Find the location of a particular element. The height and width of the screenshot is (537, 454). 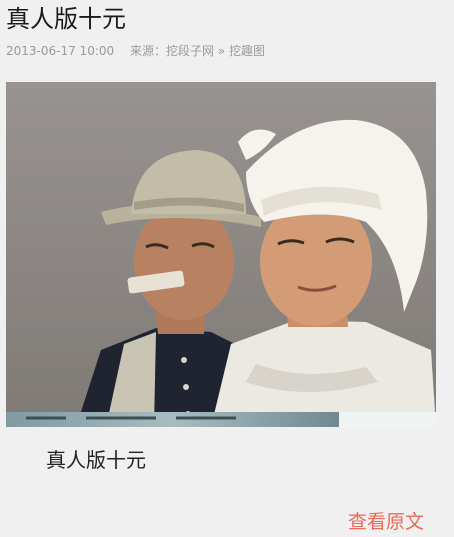

source-label: 来源： is located at coordinates (147, 51).